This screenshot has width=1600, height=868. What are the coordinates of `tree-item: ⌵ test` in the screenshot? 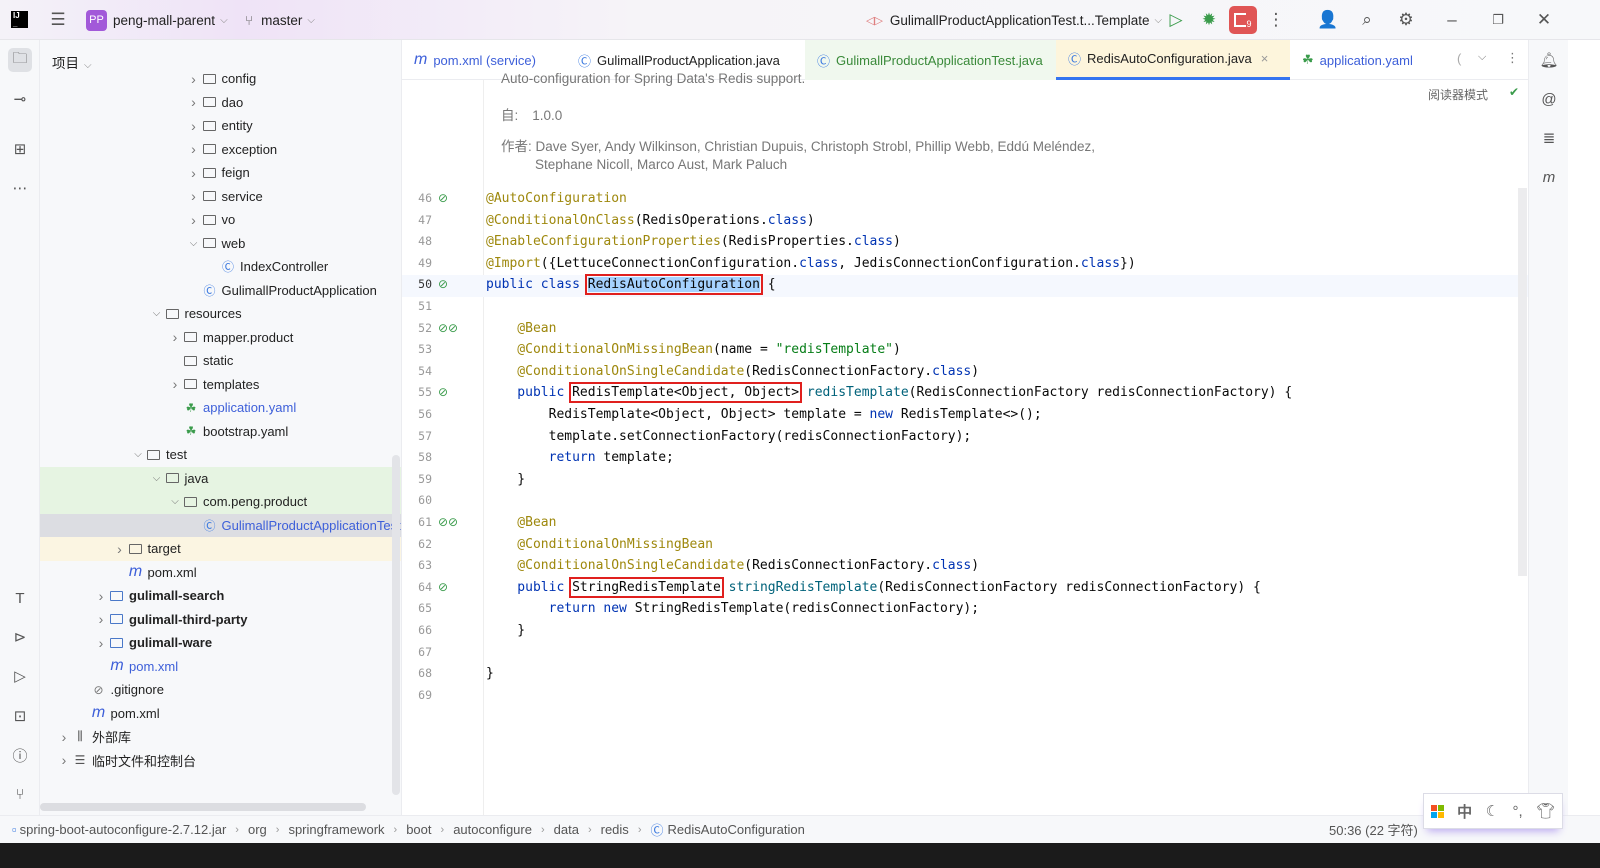 It's located at (220, 455).